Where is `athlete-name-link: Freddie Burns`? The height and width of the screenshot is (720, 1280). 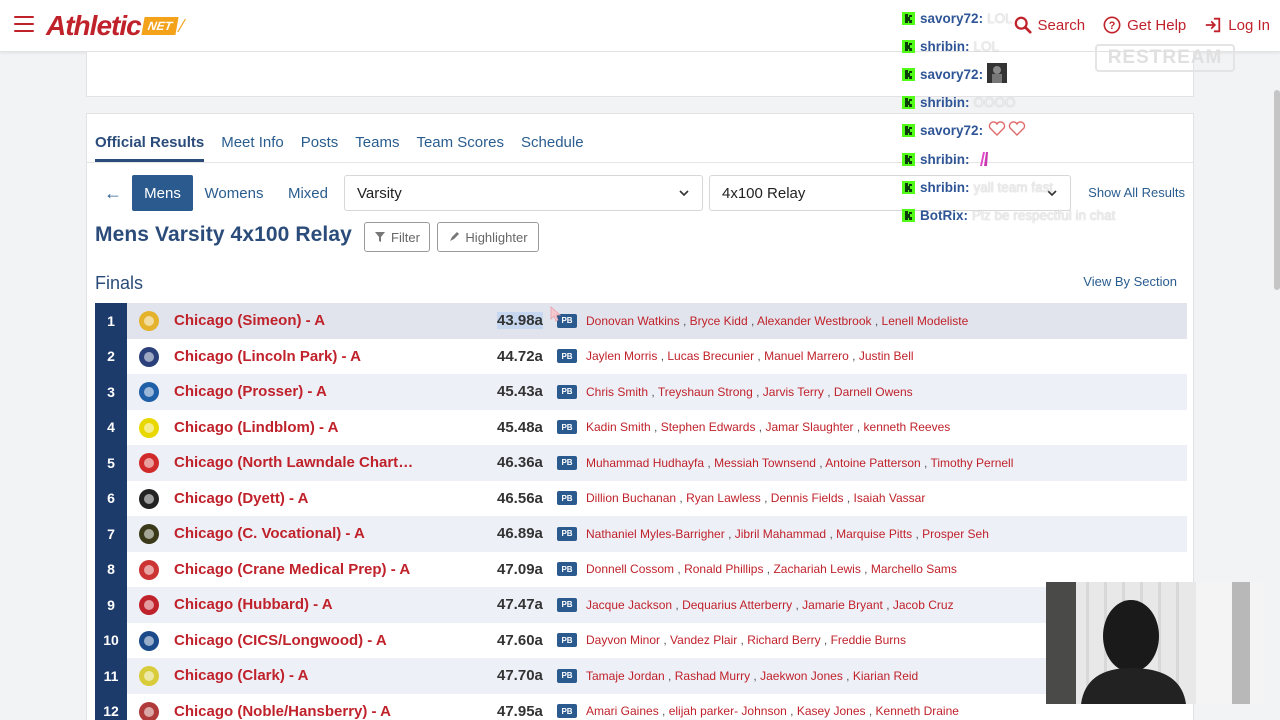
athlete-name-link: Freddie Burns is located at coordinates (868, 640).